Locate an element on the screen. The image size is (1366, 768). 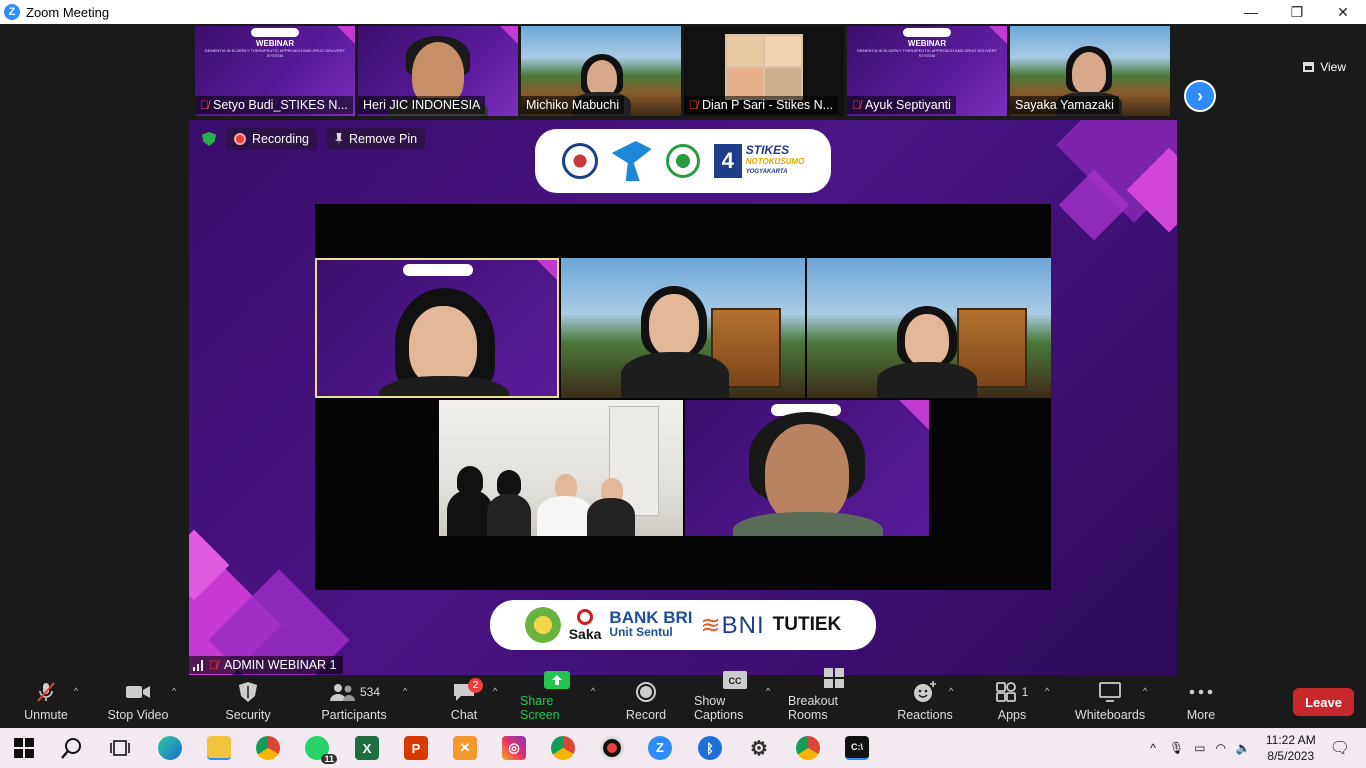
view-label: View is located at coordinates (1333, 67).